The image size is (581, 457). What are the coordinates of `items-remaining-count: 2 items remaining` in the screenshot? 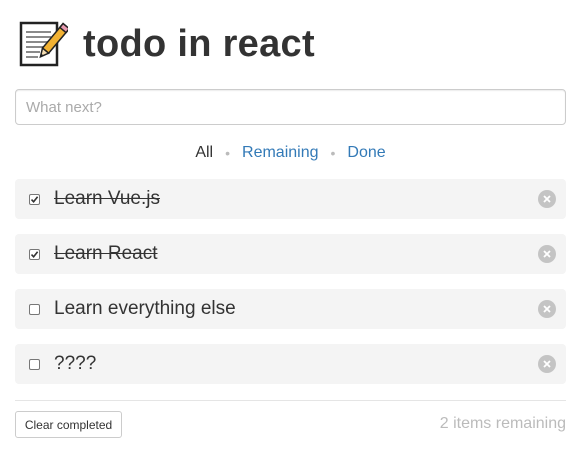 It's located at (502, 423).